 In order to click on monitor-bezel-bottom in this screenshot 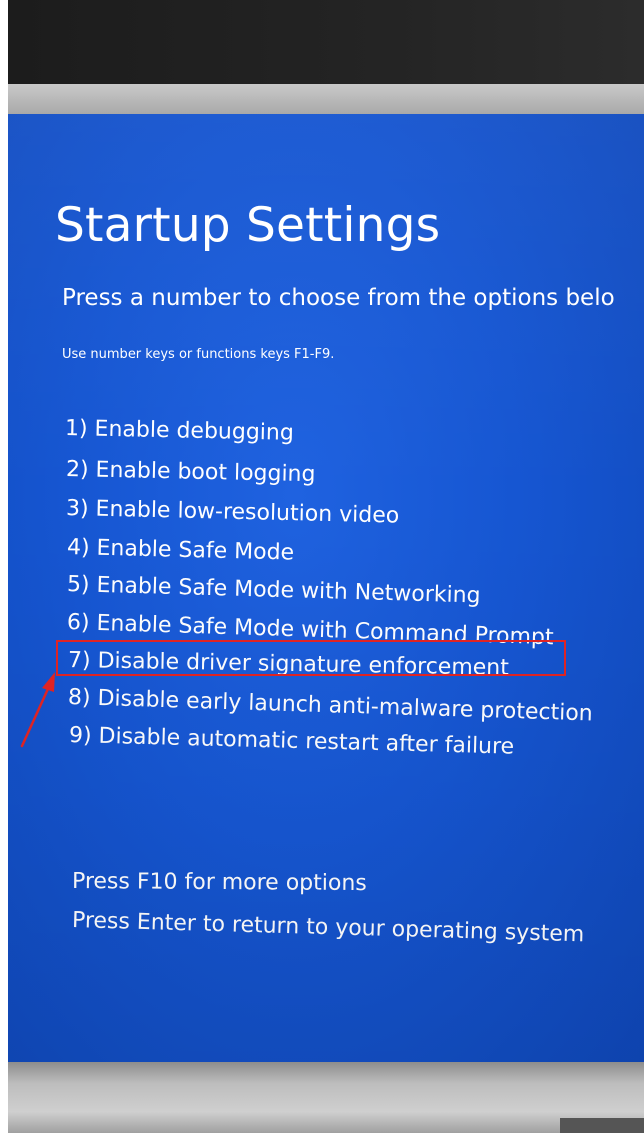, I will do `click(326, 1097)`.